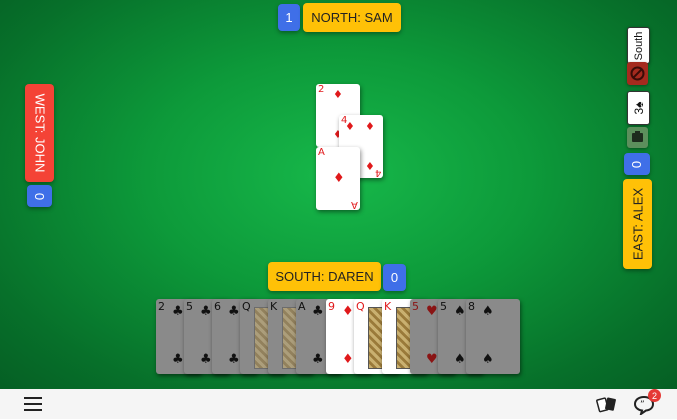 The height and width of the screenshot is (420, 677). What do you see at coordinates (638, 45) in the screenshot?
I see `declarer-label: South` at bounding box center [638, 45].